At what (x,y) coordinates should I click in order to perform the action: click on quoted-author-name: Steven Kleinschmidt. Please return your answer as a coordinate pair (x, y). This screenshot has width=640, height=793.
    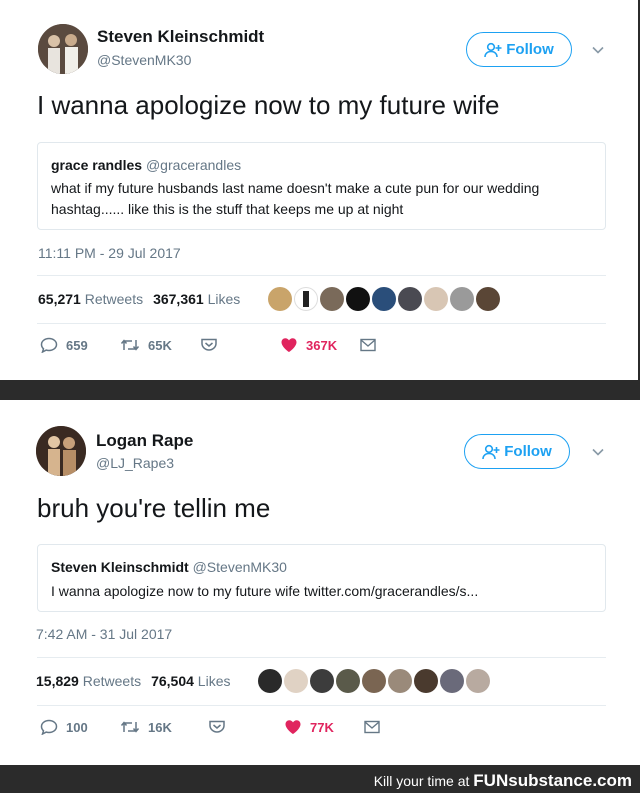
    Looking at the image, I should click on (120, 567).